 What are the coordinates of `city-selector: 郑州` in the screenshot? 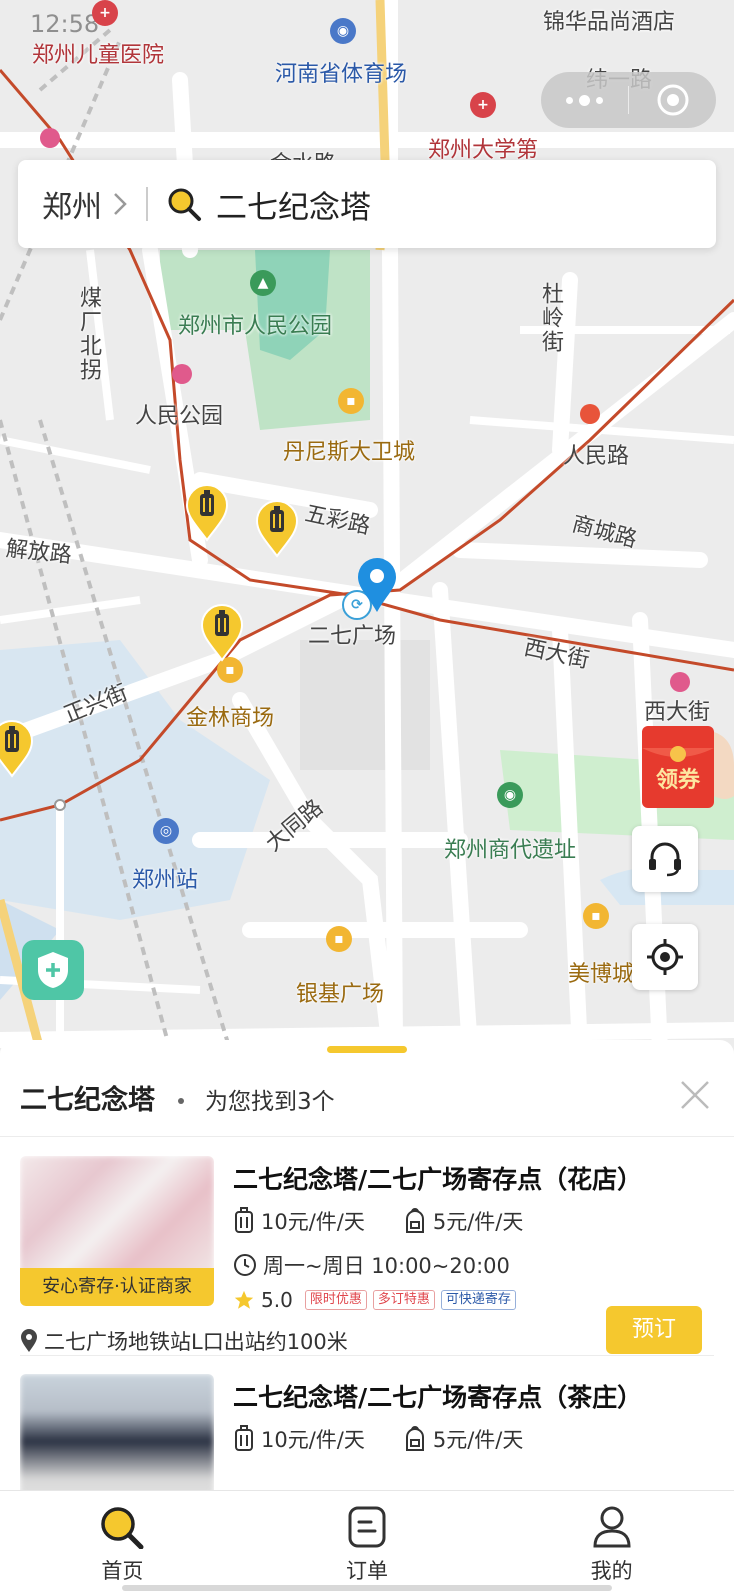 It's located at (72, 204).